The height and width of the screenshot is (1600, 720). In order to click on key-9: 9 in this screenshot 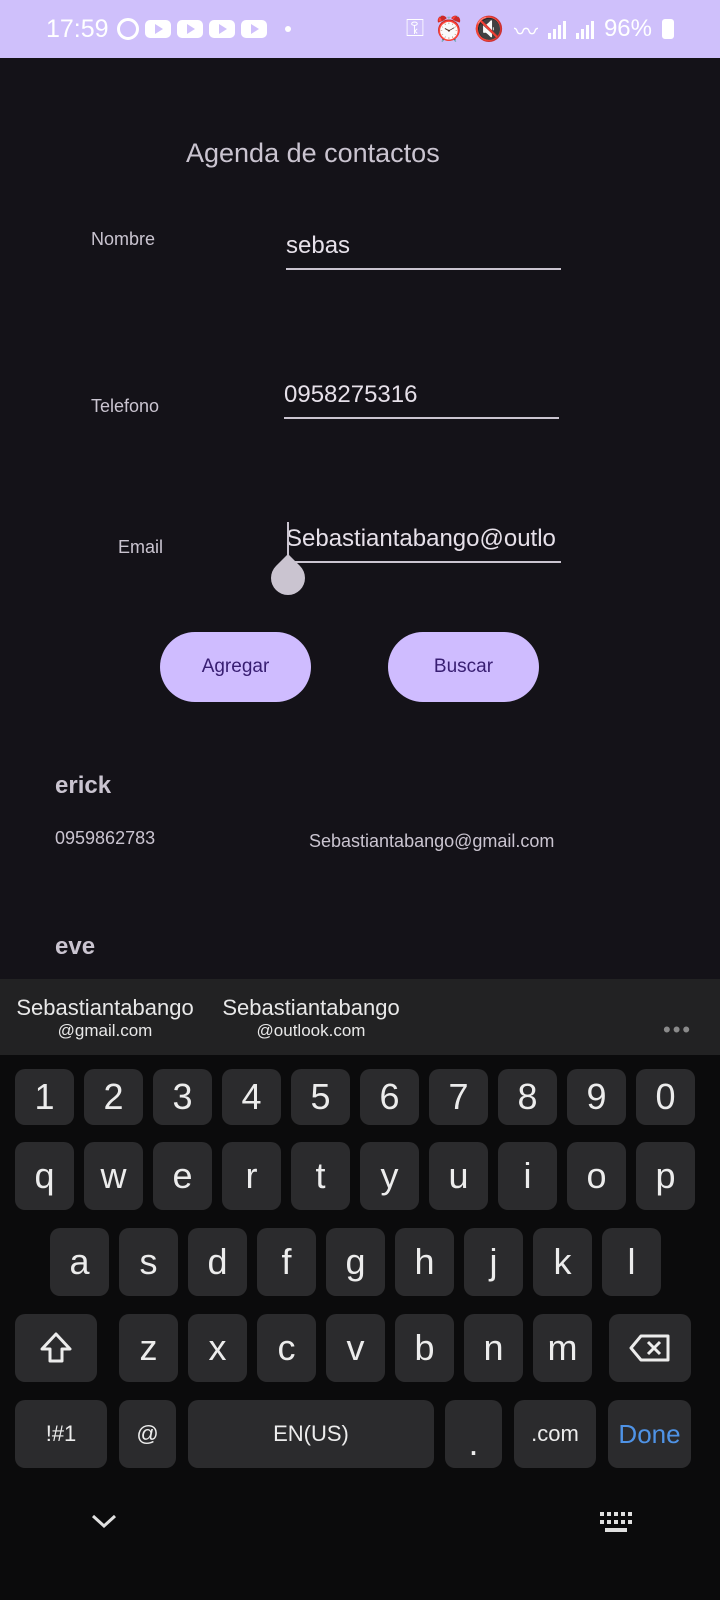, I will do `click(596, 1097)`.